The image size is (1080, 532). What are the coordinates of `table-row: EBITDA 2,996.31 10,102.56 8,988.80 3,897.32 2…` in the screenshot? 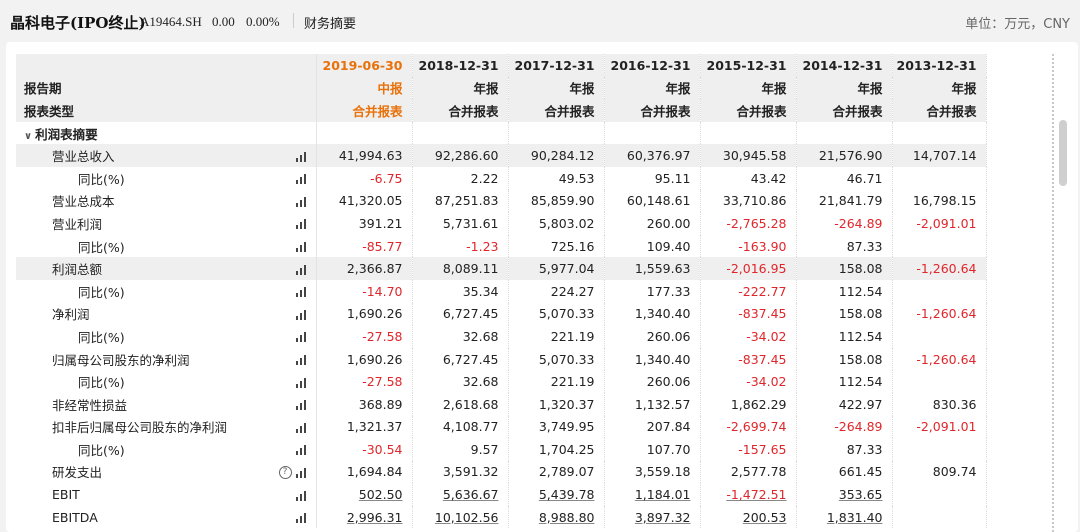 It's located at (501, 517).